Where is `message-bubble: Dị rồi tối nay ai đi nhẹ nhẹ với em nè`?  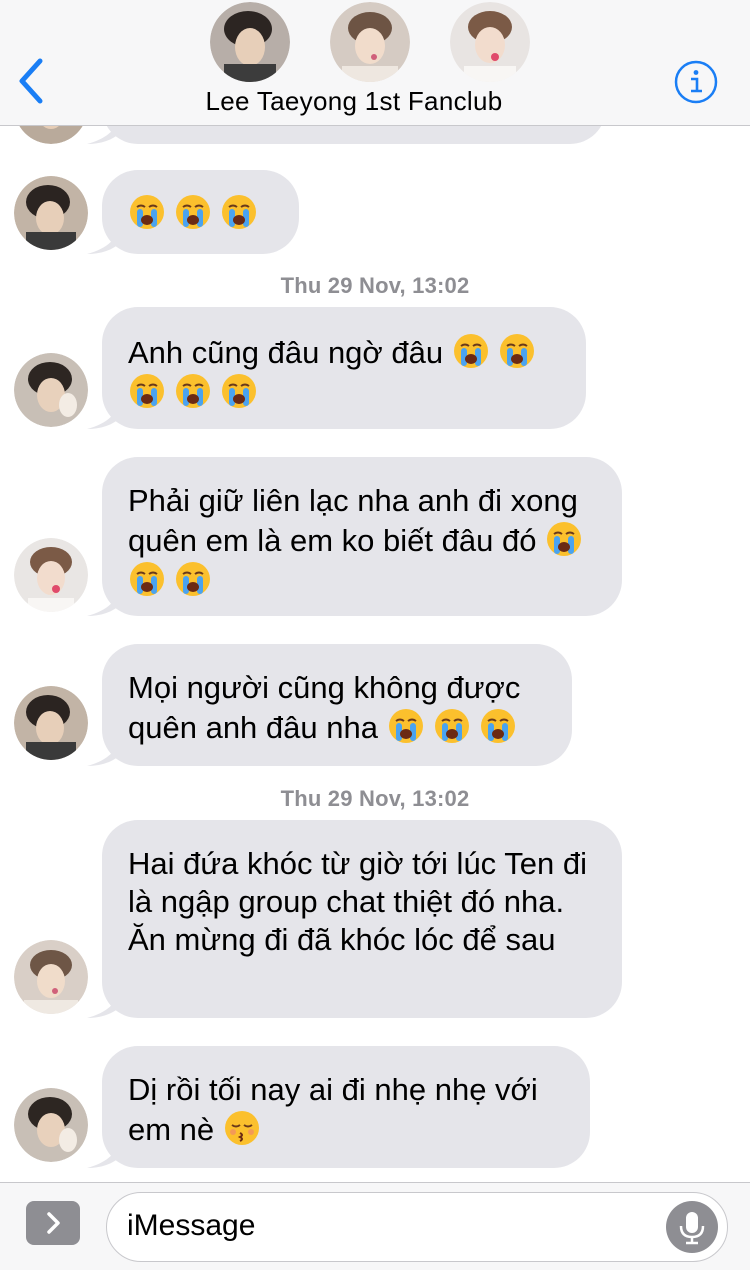 message-bubble: Dị rồi tối nay ai đi nhẹ nhẹ với em nè is located at coordinates (338, 1107).